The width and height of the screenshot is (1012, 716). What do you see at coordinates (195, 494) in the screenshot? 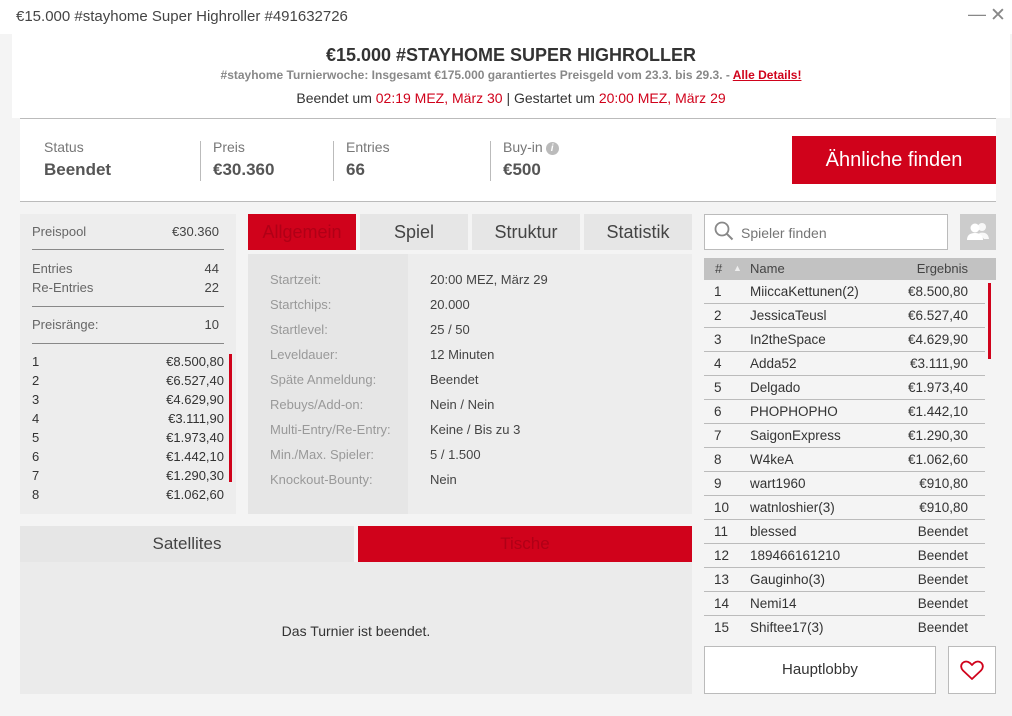
I see `prize-amount: €1.062,60` at bounding box center [195, 494].